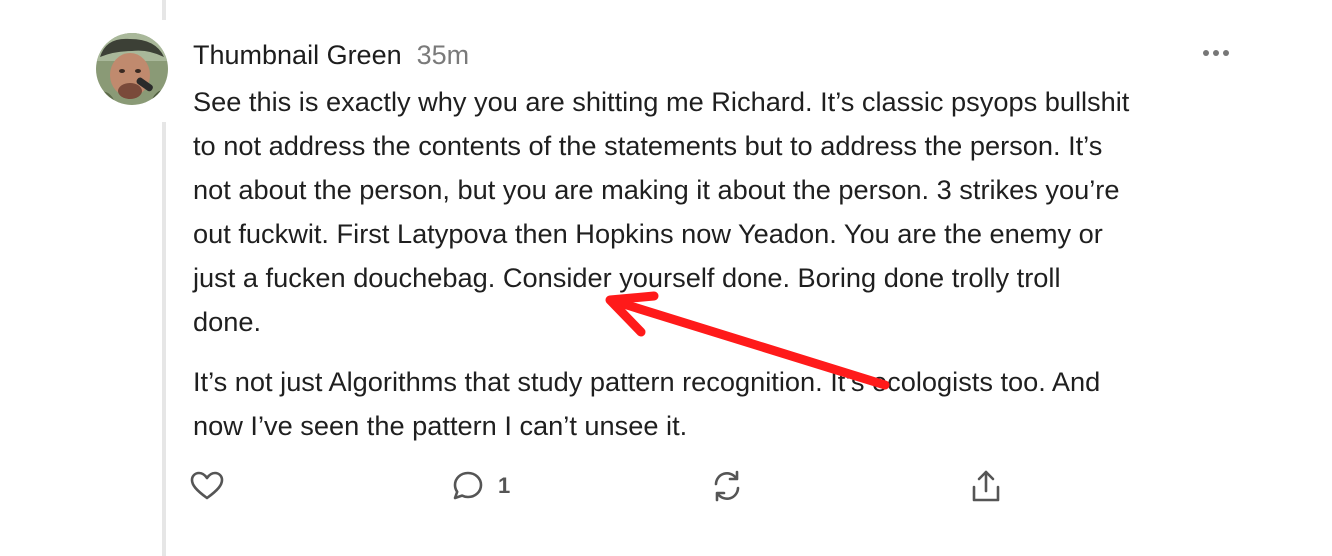  I want to click on like-button, so click(207, 486).